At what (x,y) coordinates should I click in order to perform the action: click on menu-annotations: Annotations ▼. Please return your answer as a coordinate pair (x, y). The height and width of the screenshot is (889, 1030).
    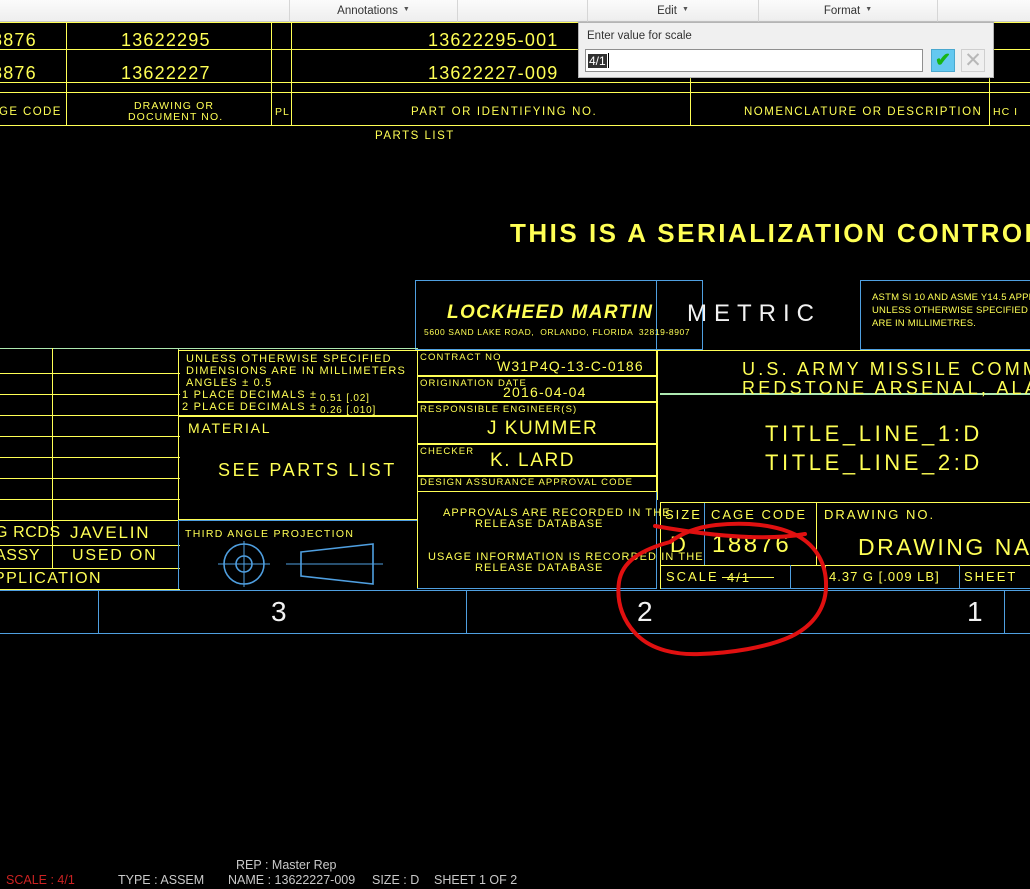
    Looking at the image, I should click on (374, 11).